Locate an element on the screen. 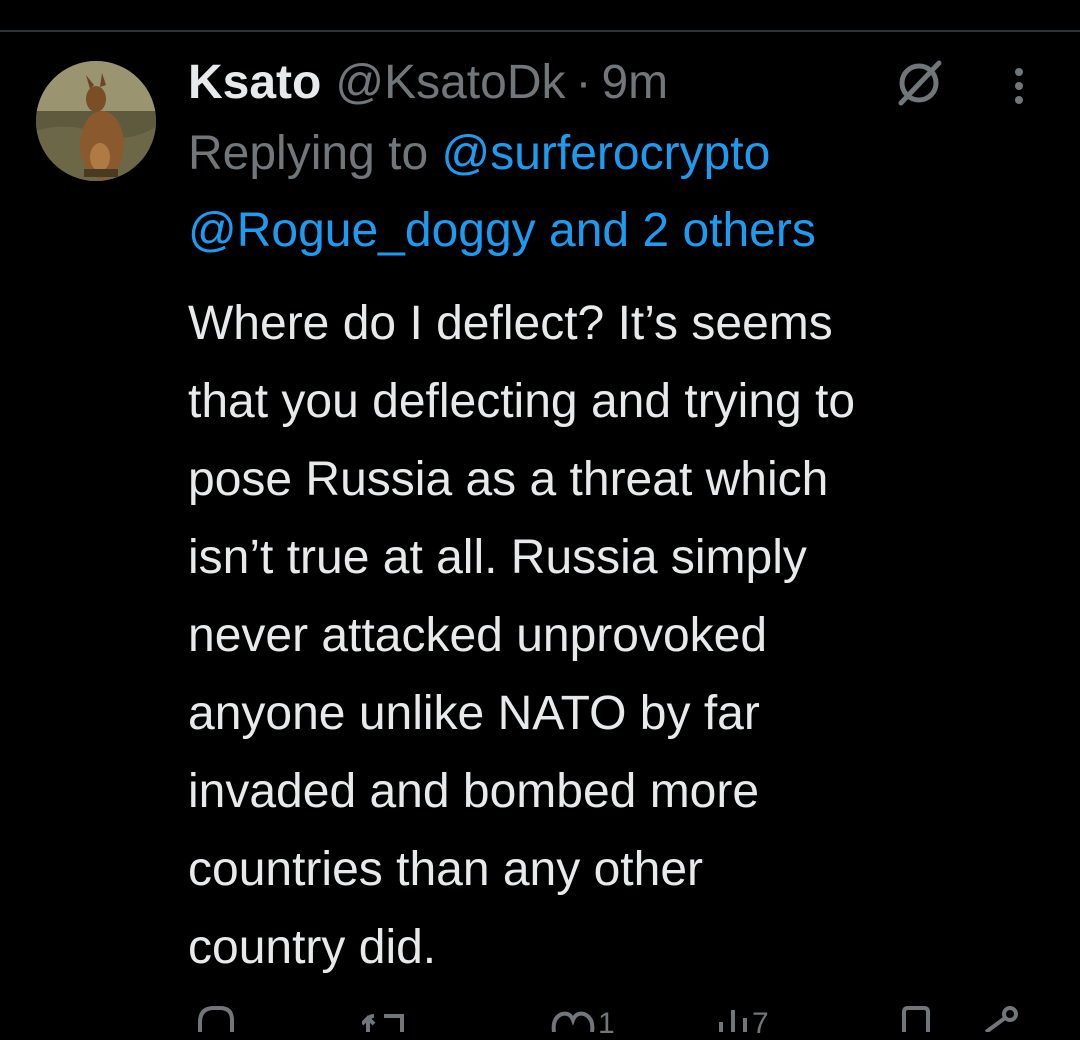  tweet-header: Ksato @KsatoDk · 9m is located at coordinates (428, 82).